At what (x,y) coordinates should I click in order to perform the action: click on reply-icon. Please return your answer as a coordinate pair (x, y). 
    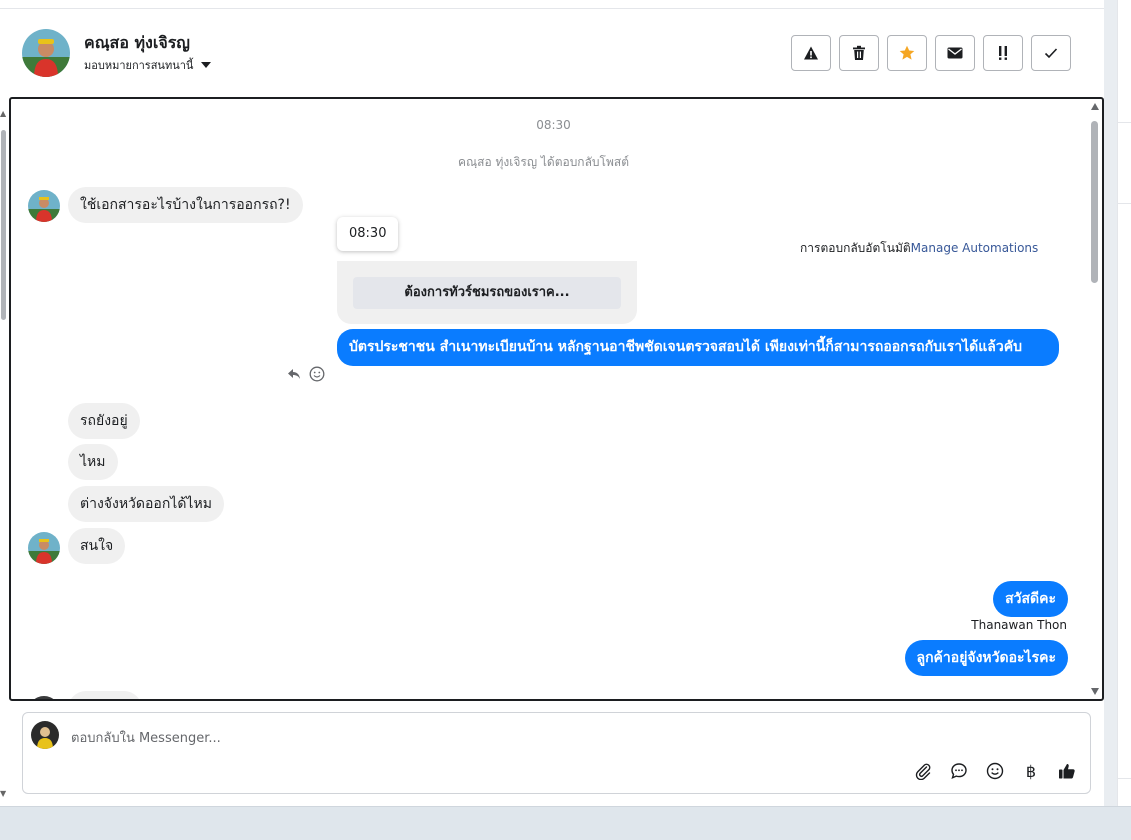
    Looking at the image, I should click on (294, 374).